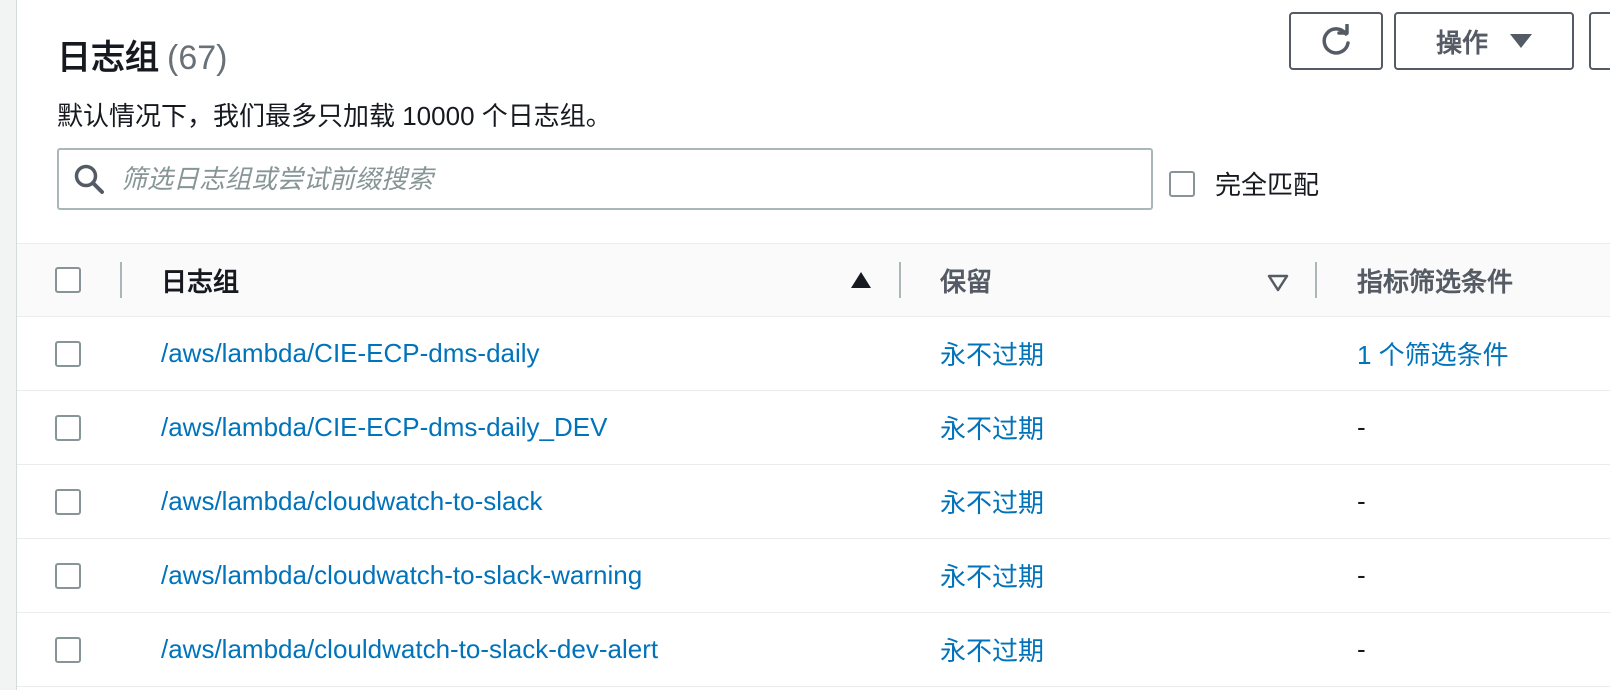  I want to click on page-description: 默认情况下，我们最多只加载 10000 个日志组。, so click(334, 116).